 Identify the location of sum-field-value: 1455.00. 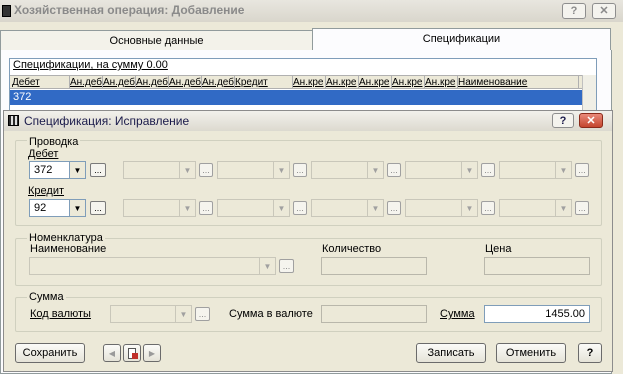
(565, 314).